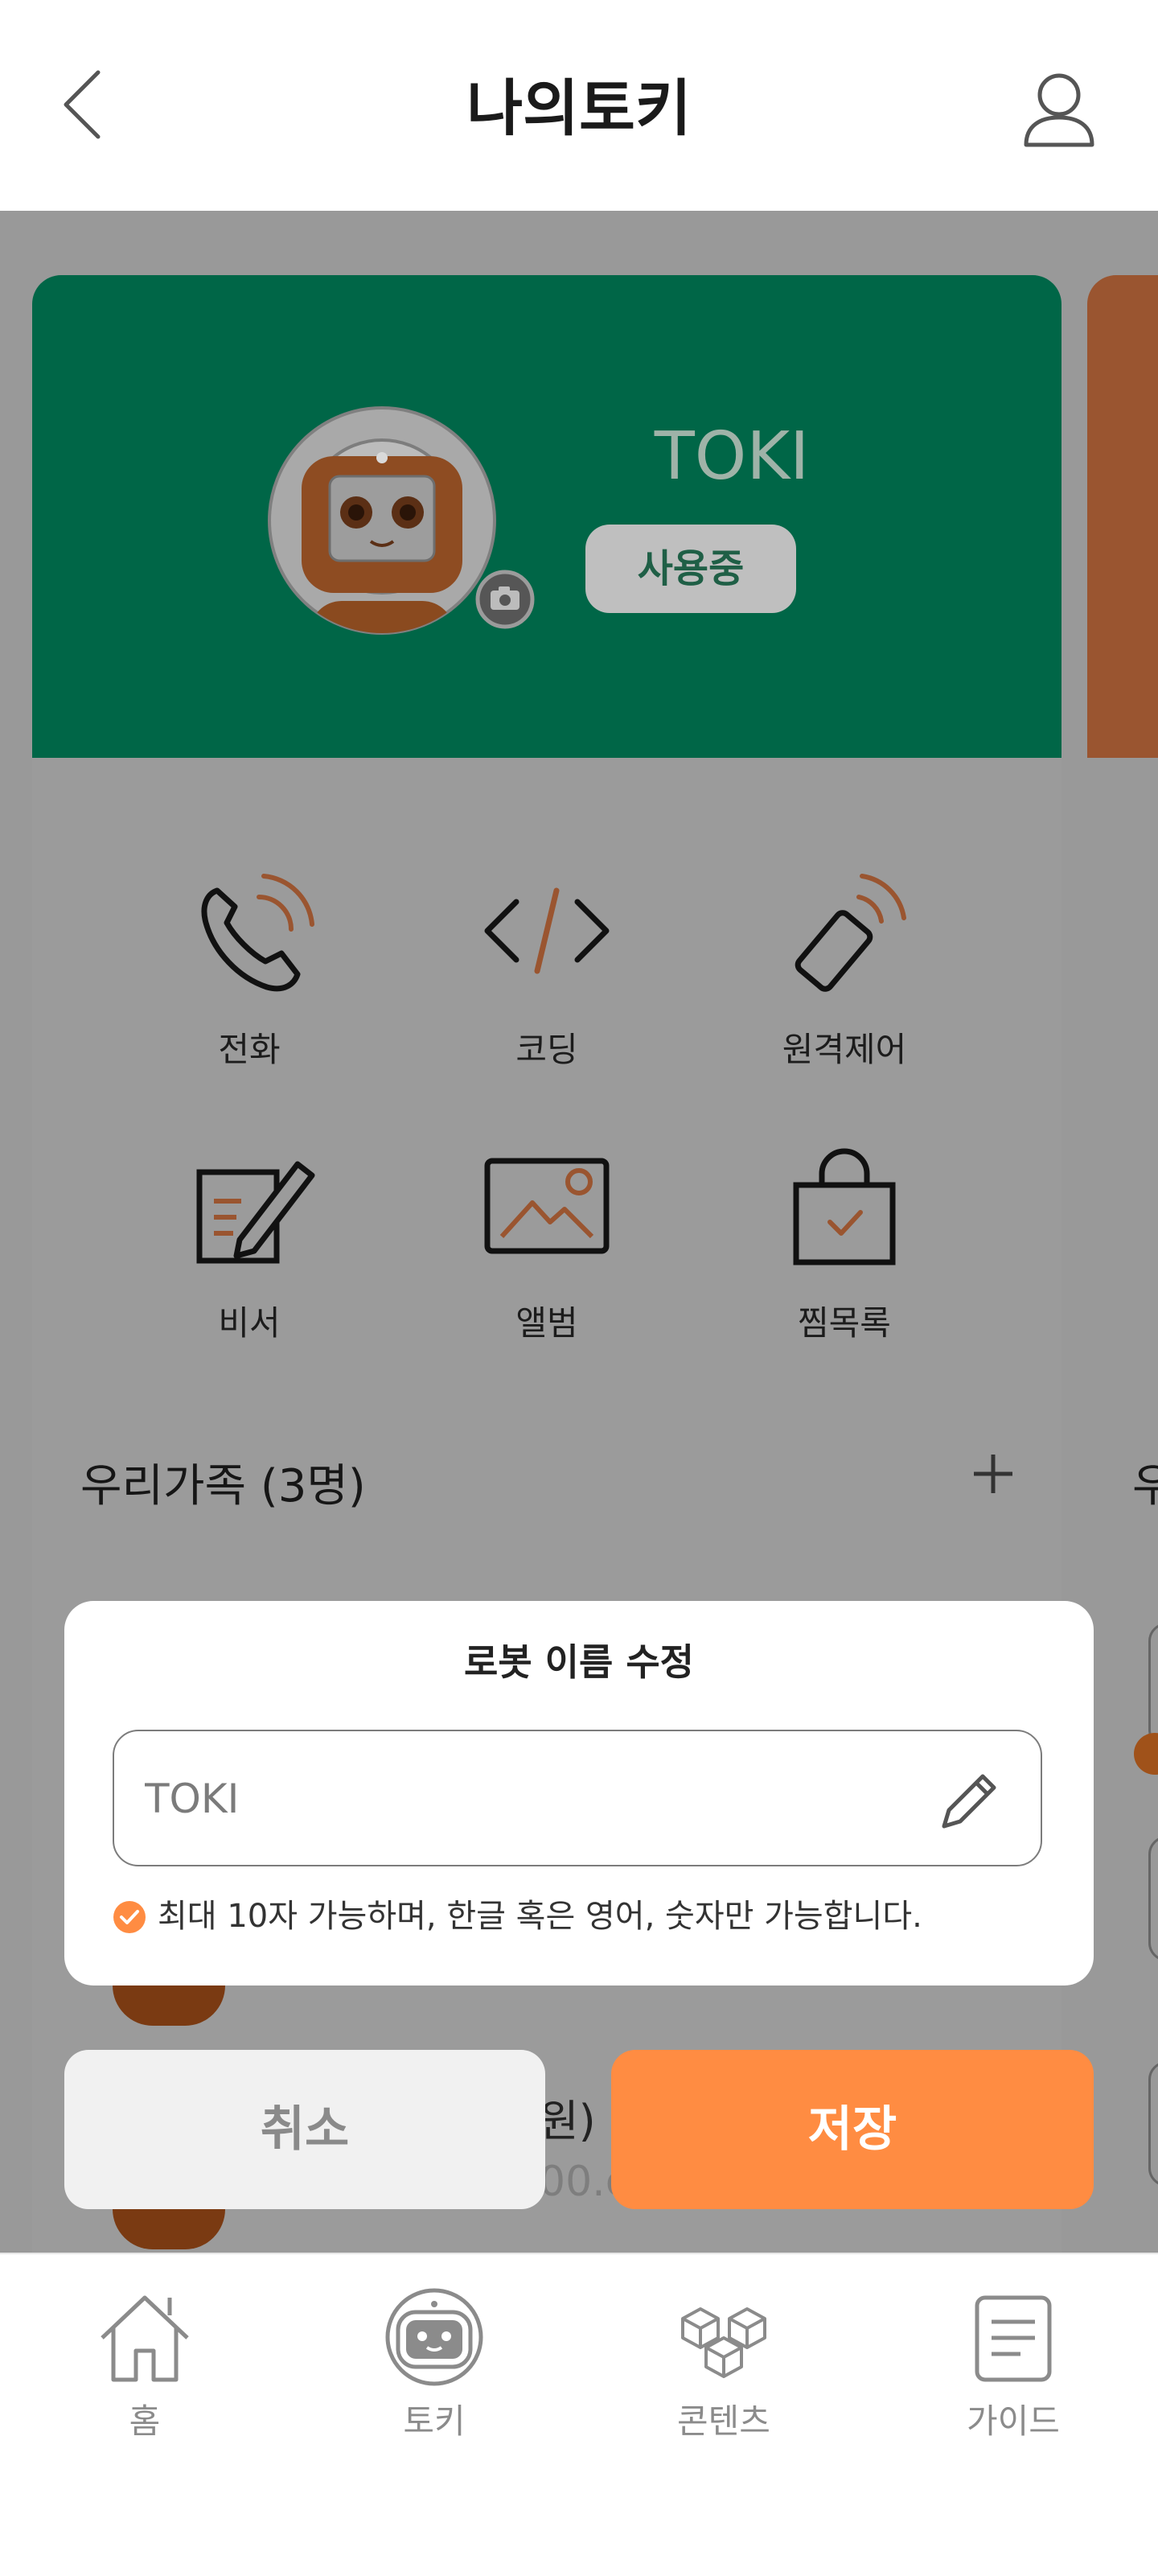  I want to click on name-hint: 최대 10자 가능하며, 한글 혹은 영어, 숫자만 가능합니다., so click(587, 1916).